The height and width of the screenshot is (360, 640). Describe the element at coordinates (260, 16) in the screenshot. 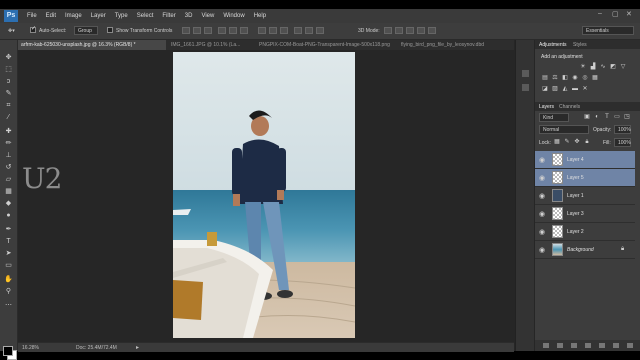

I see `menu-help: Help` at that location.